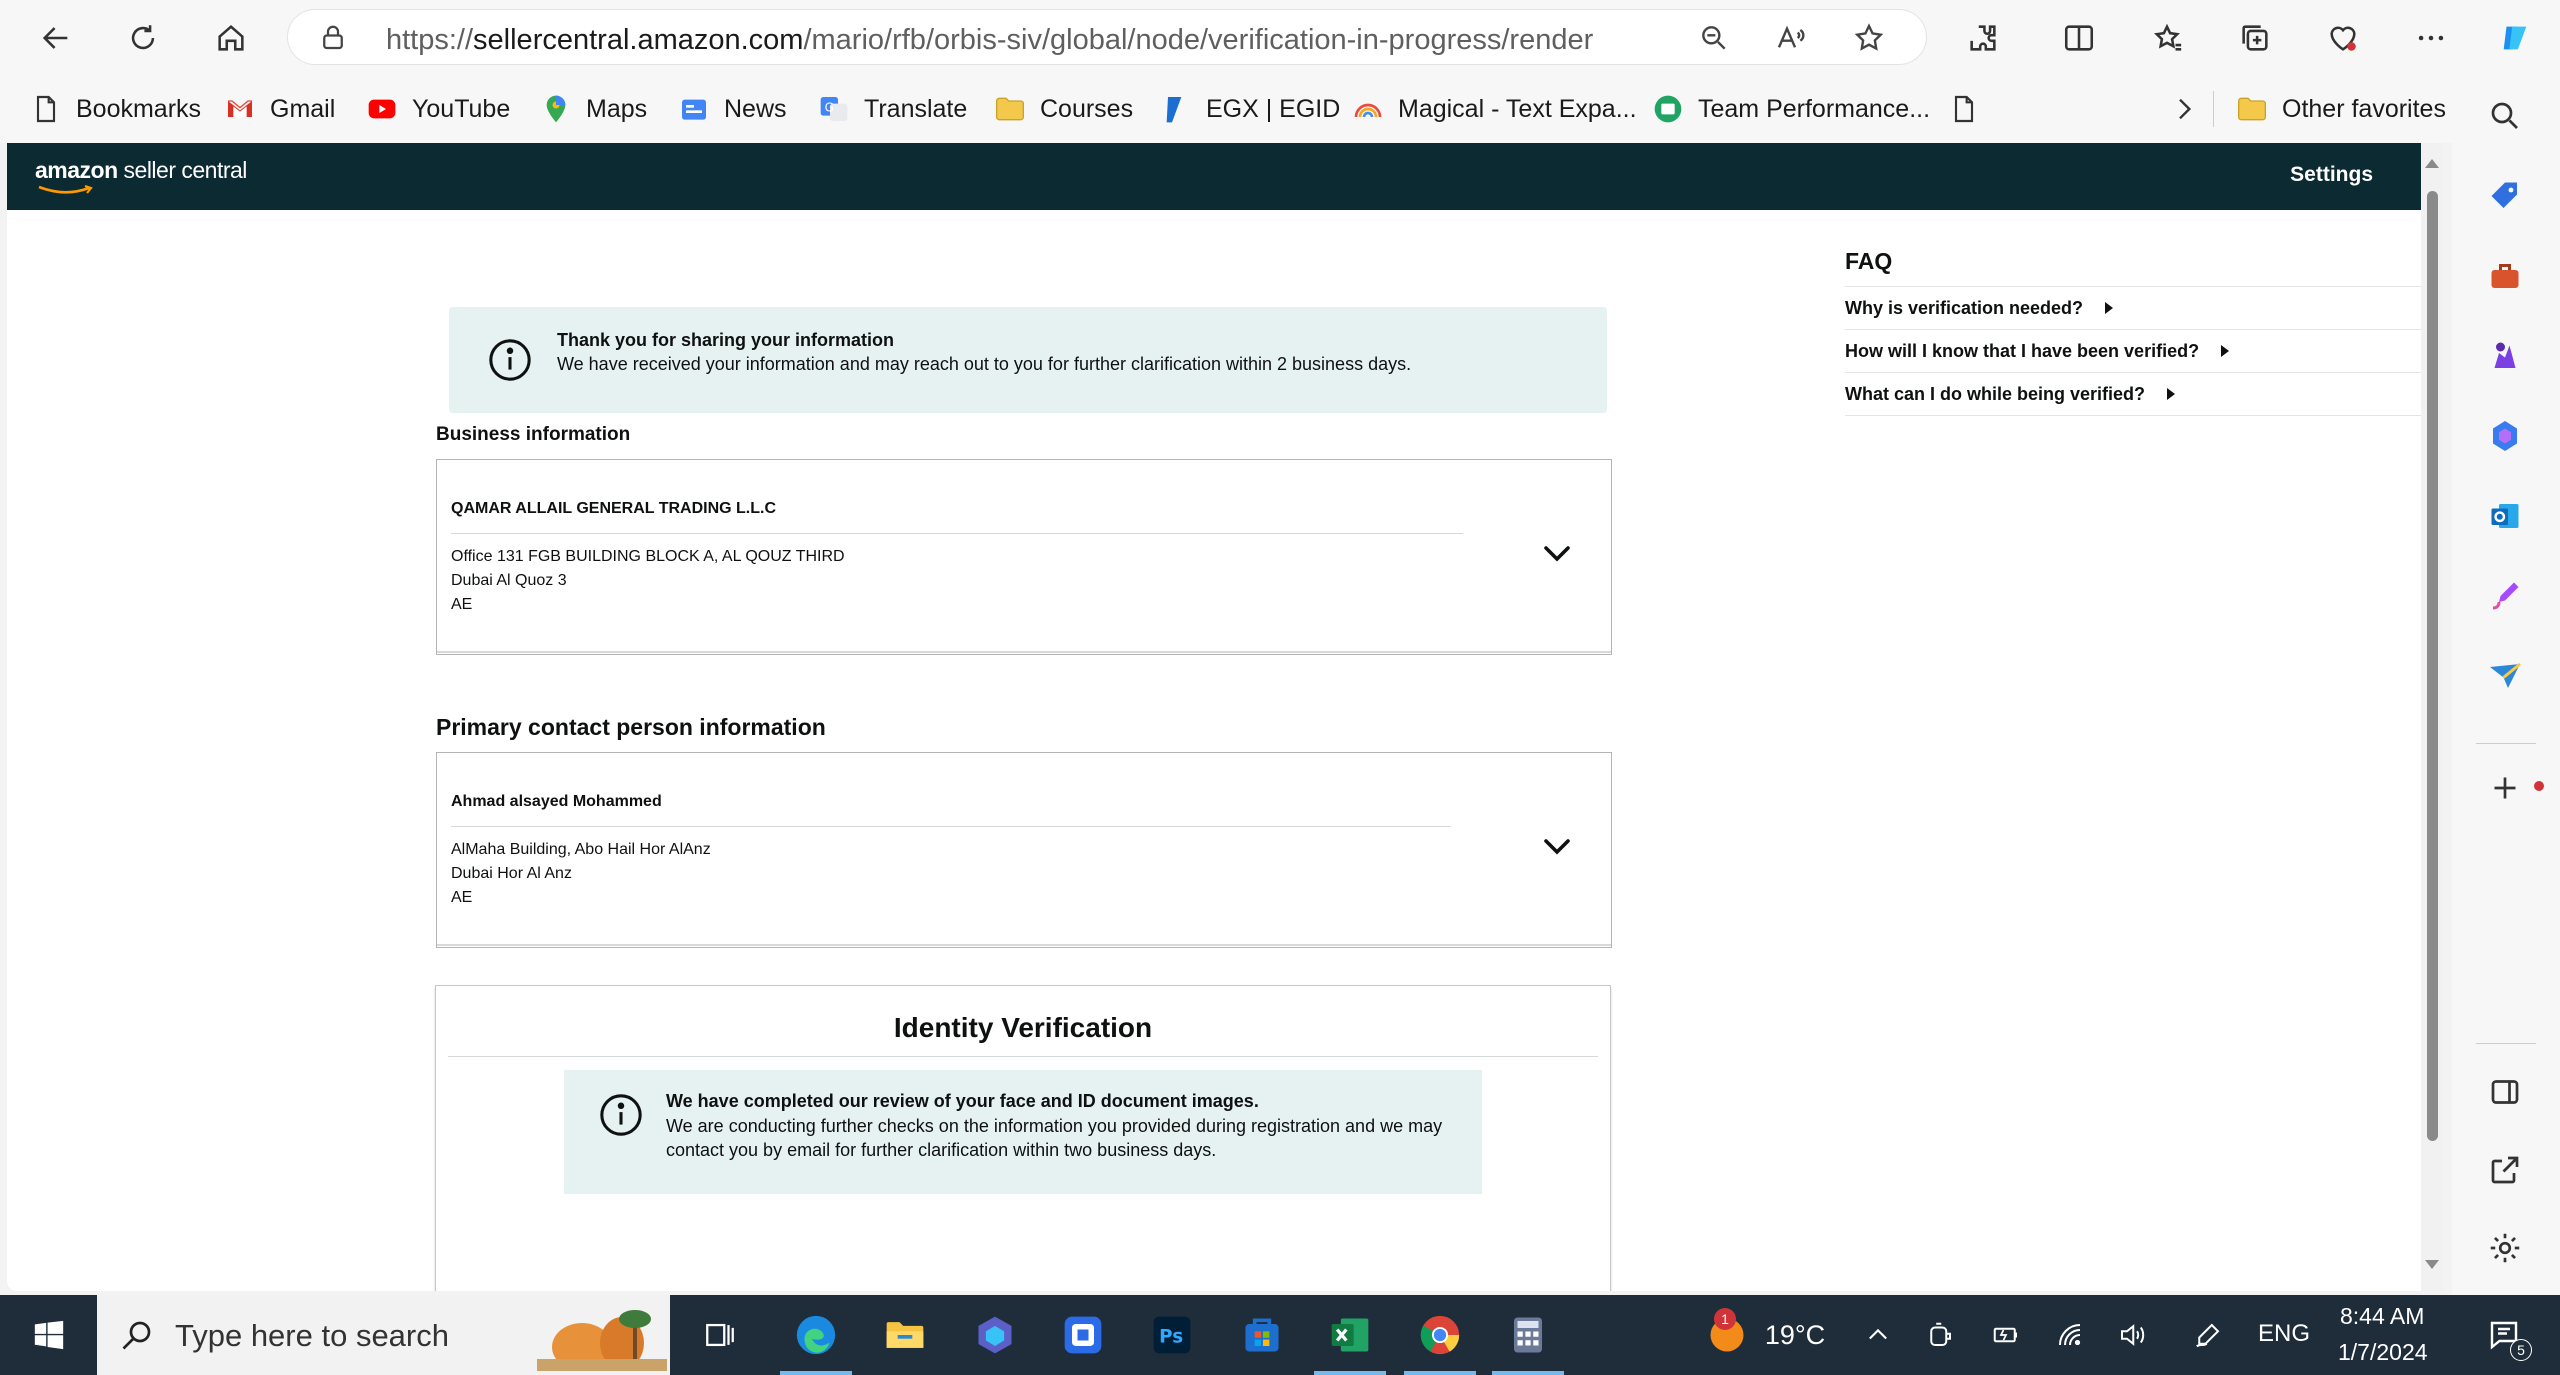  What do you see at coordinates (726, 340) in the screenshot?
I see `alert-title: Thank you for sharing your information` at bounding box center [726, 340].